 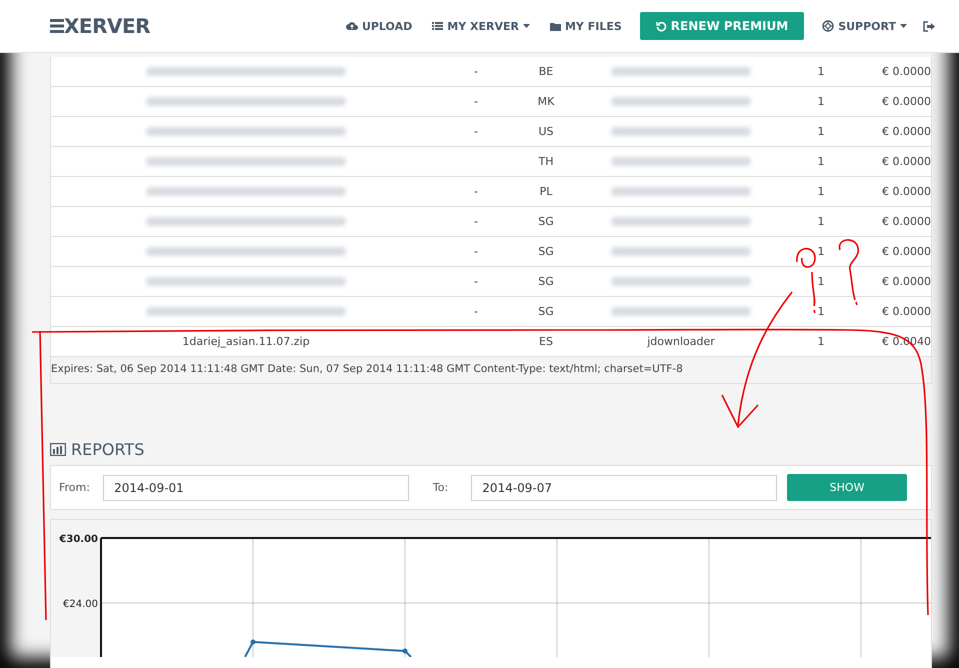 What do you see at coordinates (586, 26) in the screenshot?
I see `nav-link: MY FILES` at bounding box center [586, 26].